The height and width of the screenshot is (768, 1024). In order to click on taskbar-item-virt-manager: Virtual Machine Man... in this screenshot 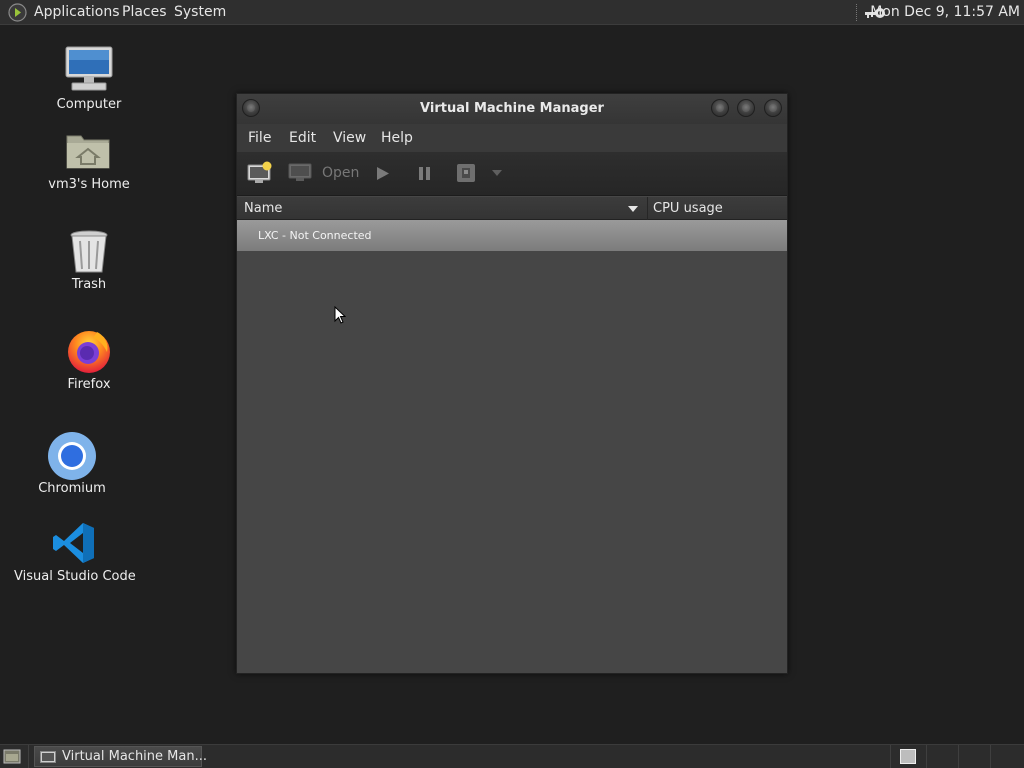, I will do `click(120, 756)`.